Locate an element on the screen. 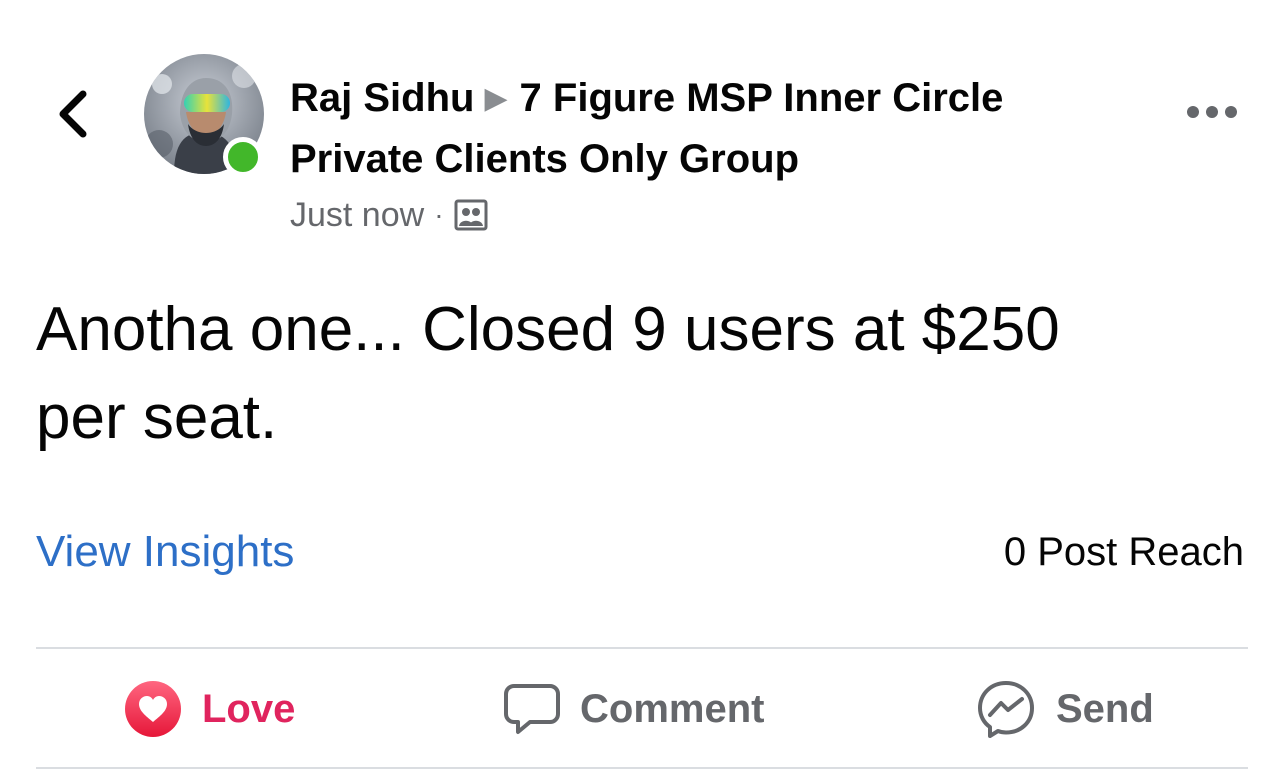 The width and height of the screenshot is (1284, 780). divider-top is located at coordinates (642, 648).